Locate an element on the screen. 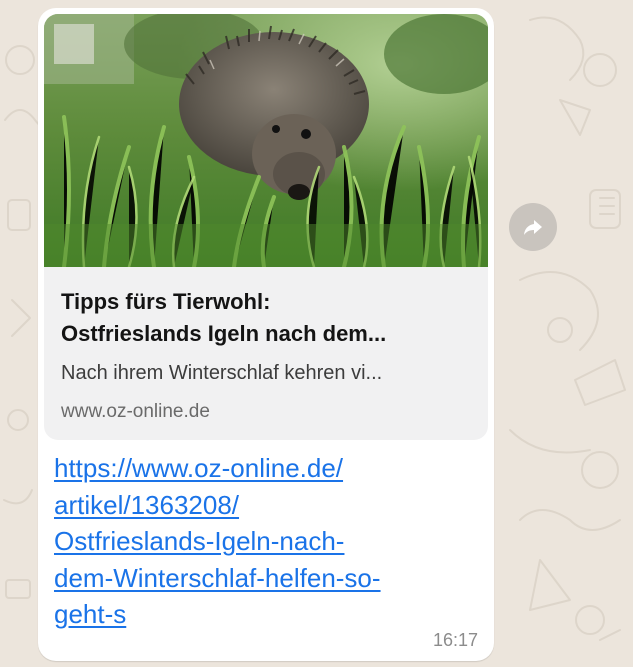 The image size is (633, 667). preview-title-line: Tipps fürs Tierwohl: is located at coordinates (166, 301).